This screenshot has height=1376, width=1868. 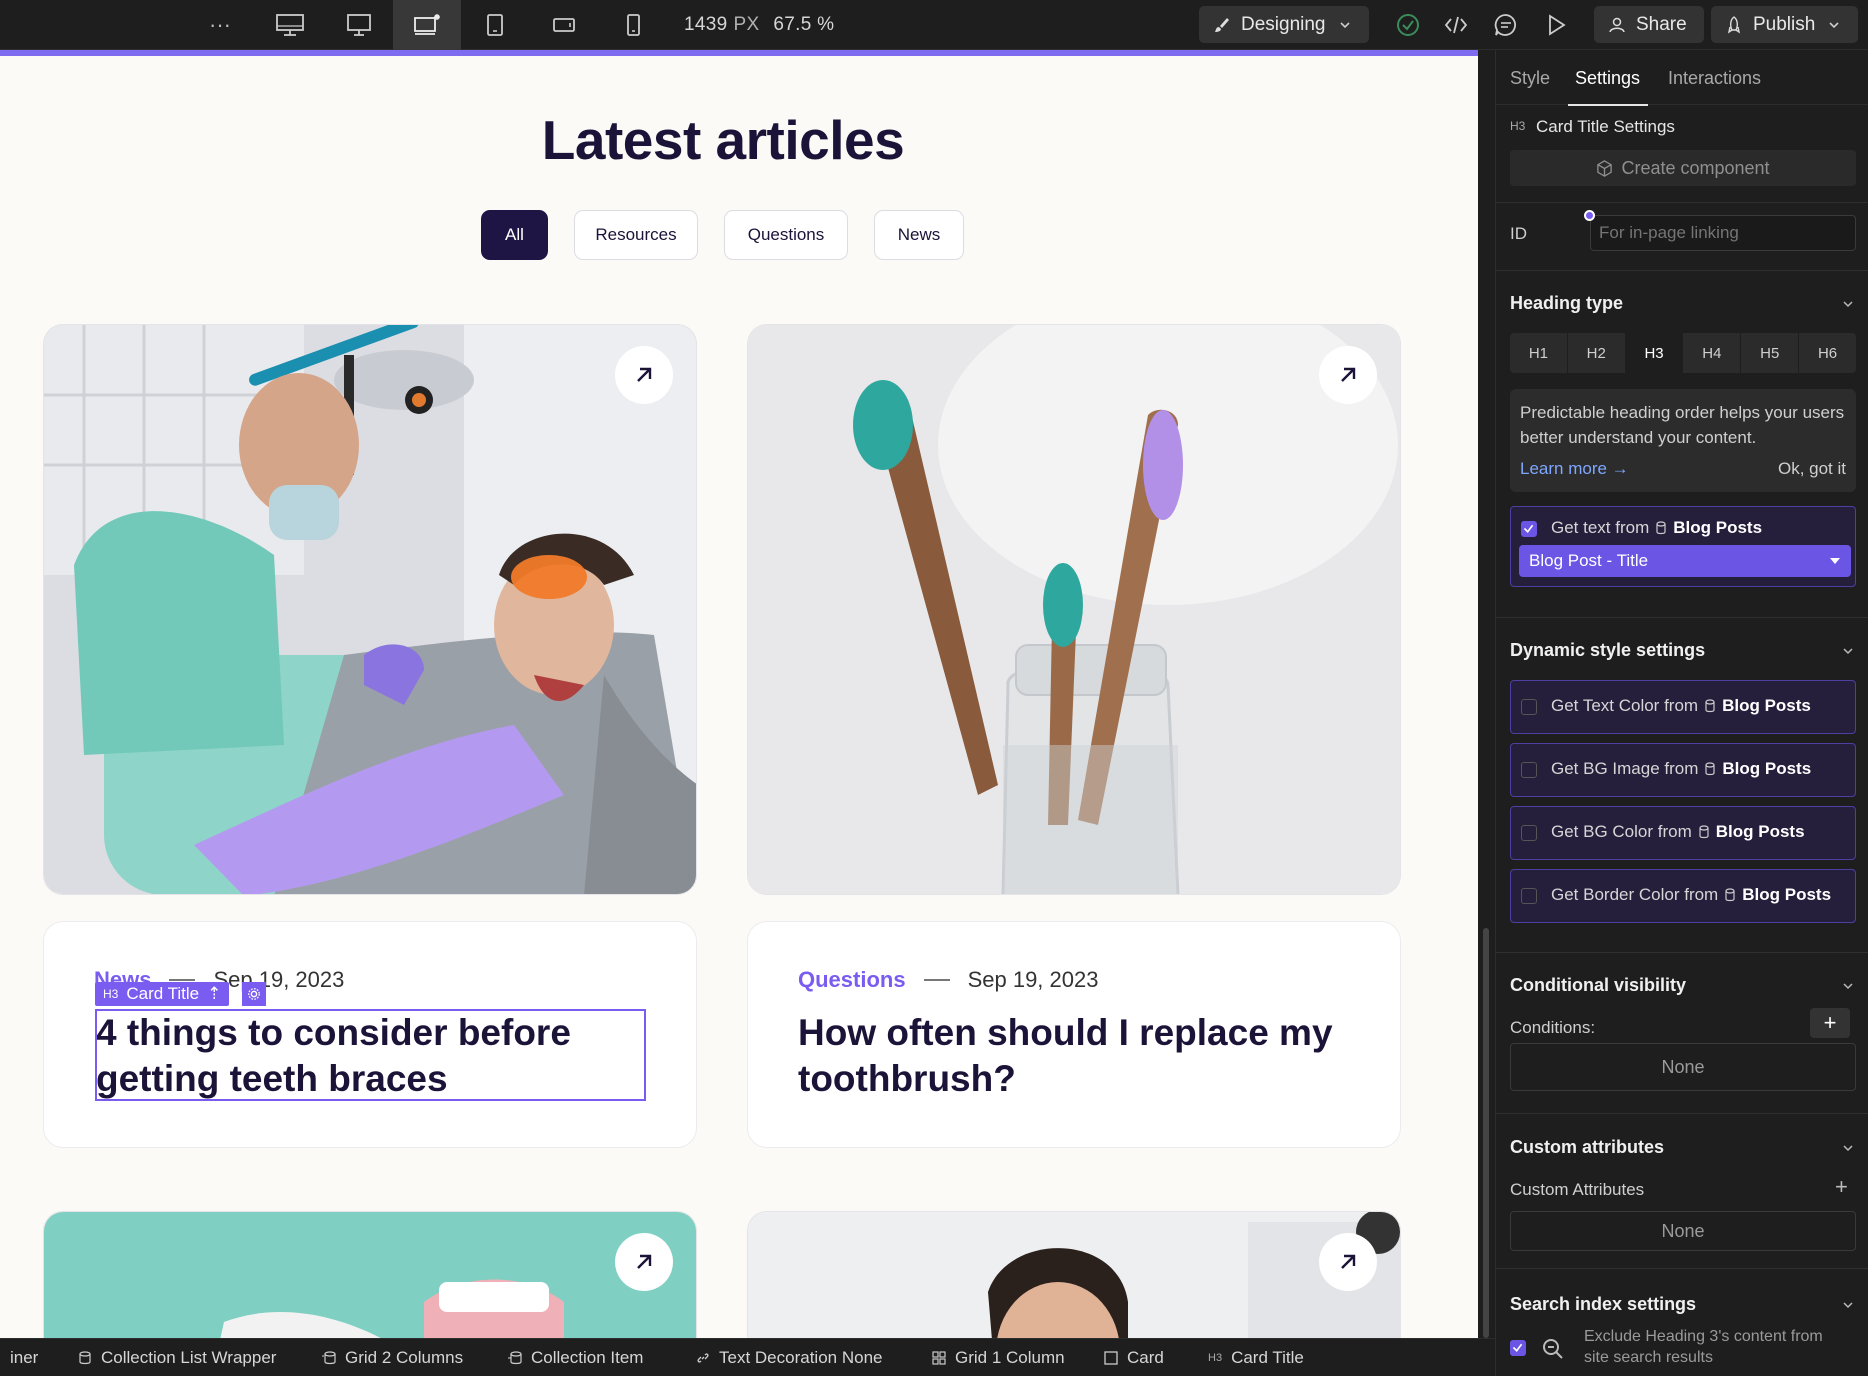 What do you see at coordinates (1603, 1304) in the screenshot?
I see `search-index-title: Search index settings` at bounding box center [1603, 1304].